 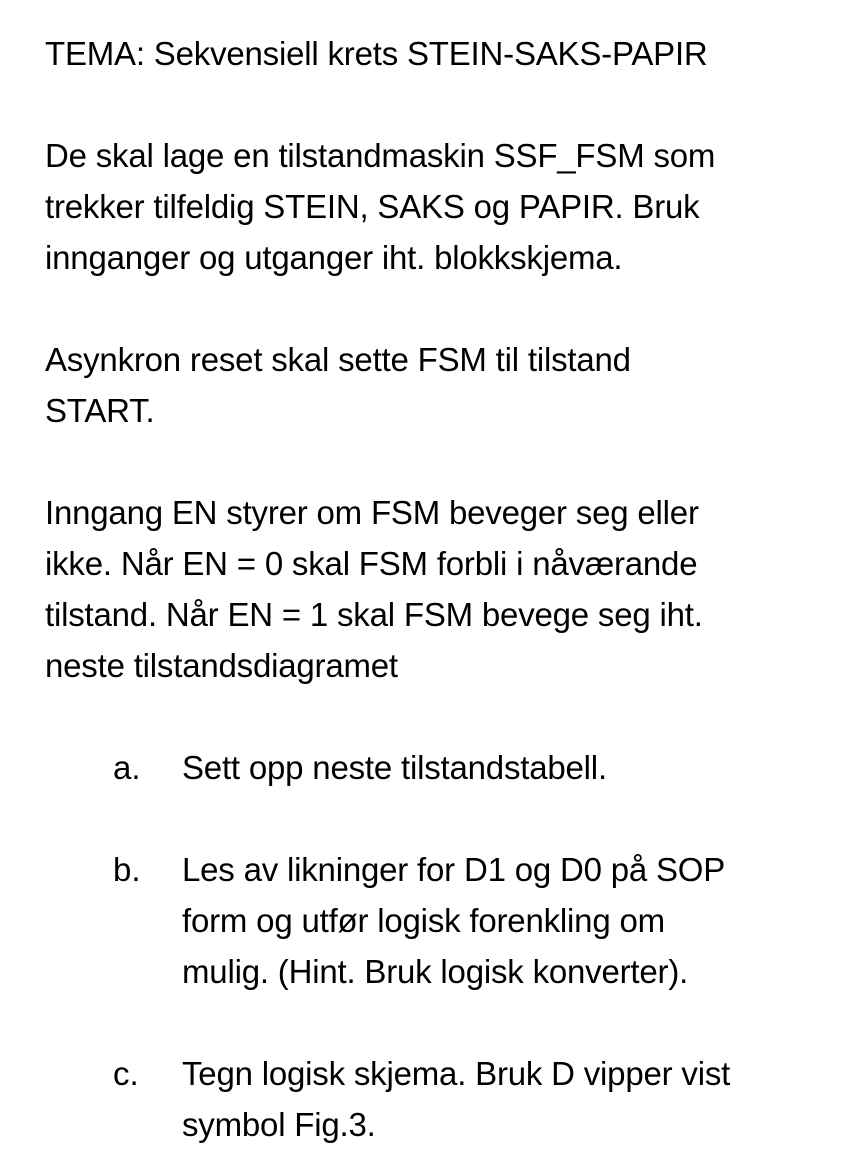 What do you see at coordinates (127, 869) in the screenshot?
I see `task-marker: b.` at bounding box center [127, 869].